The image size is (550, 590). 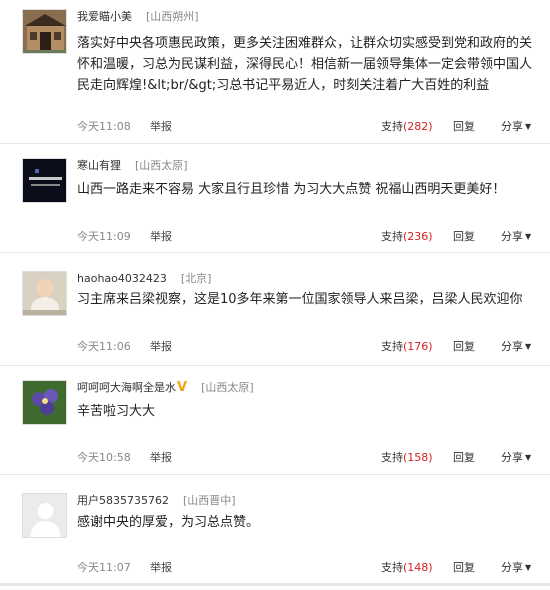 I want to click on support-count: (236), so click(x=418, y=236).